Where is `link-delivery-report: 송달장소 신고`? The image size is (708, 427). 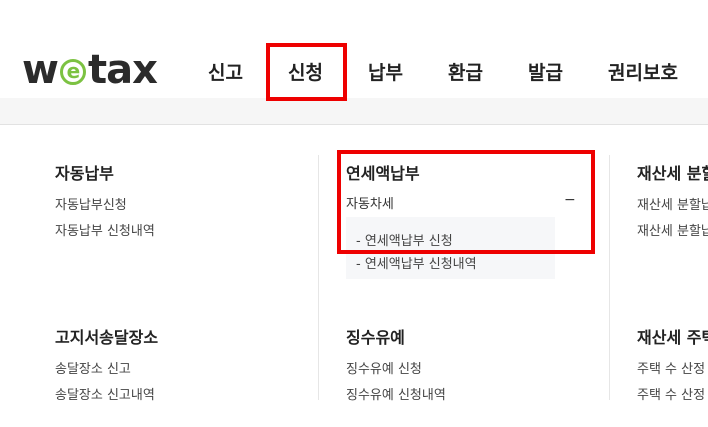
link-delivery-report: 송달장소 신고 is located at coordinates (93, 367).